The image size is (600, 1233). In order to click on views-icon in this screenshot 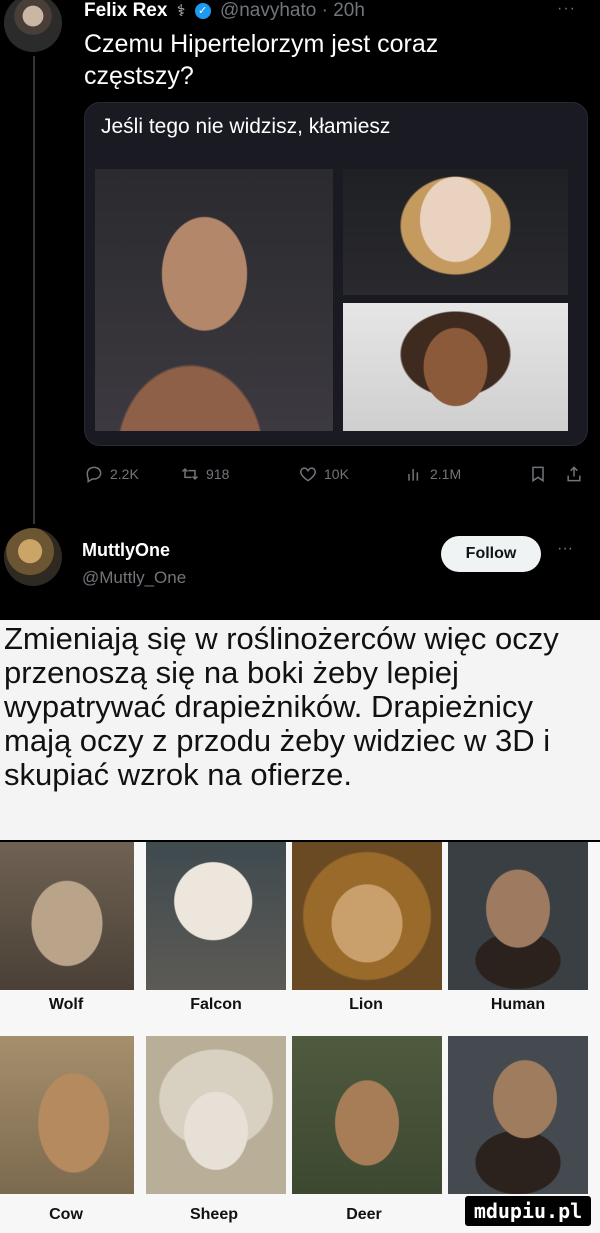, I will do `click(413, 475)`.